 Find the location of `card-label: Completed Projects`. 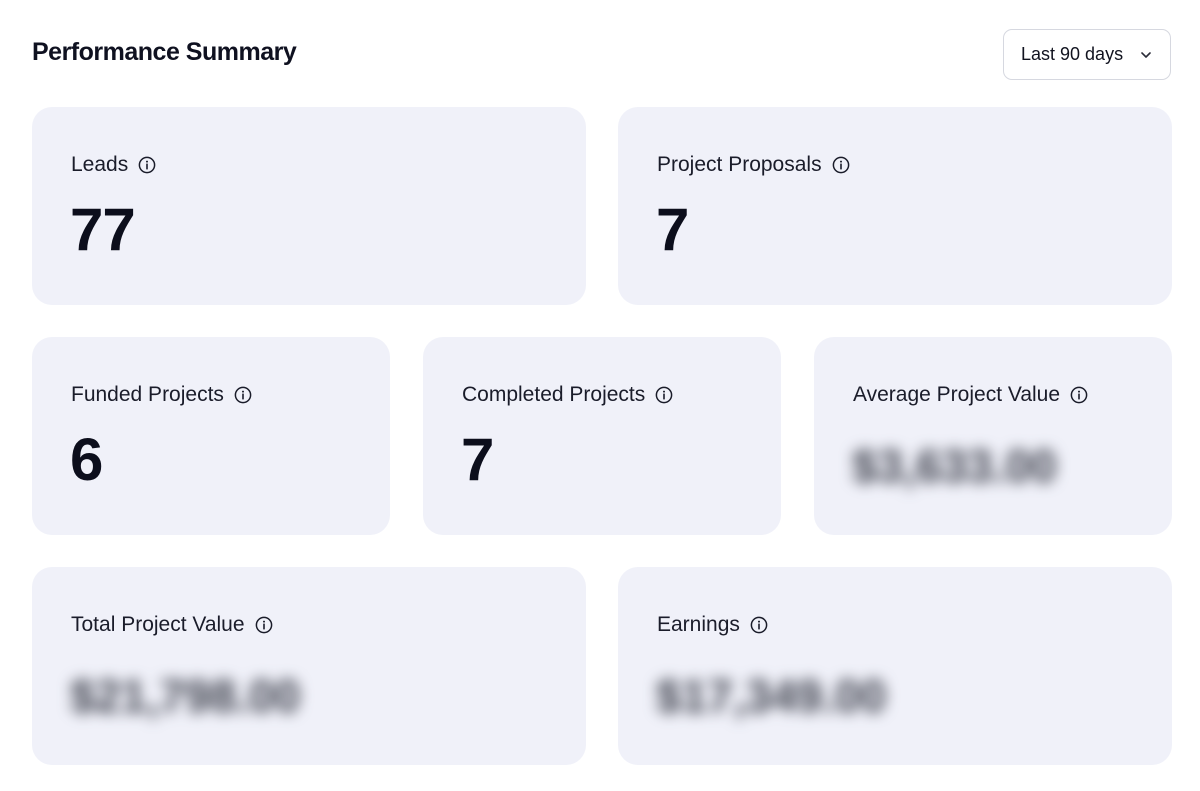

card-label: Completed Projects is located at coordinates (554, 394).